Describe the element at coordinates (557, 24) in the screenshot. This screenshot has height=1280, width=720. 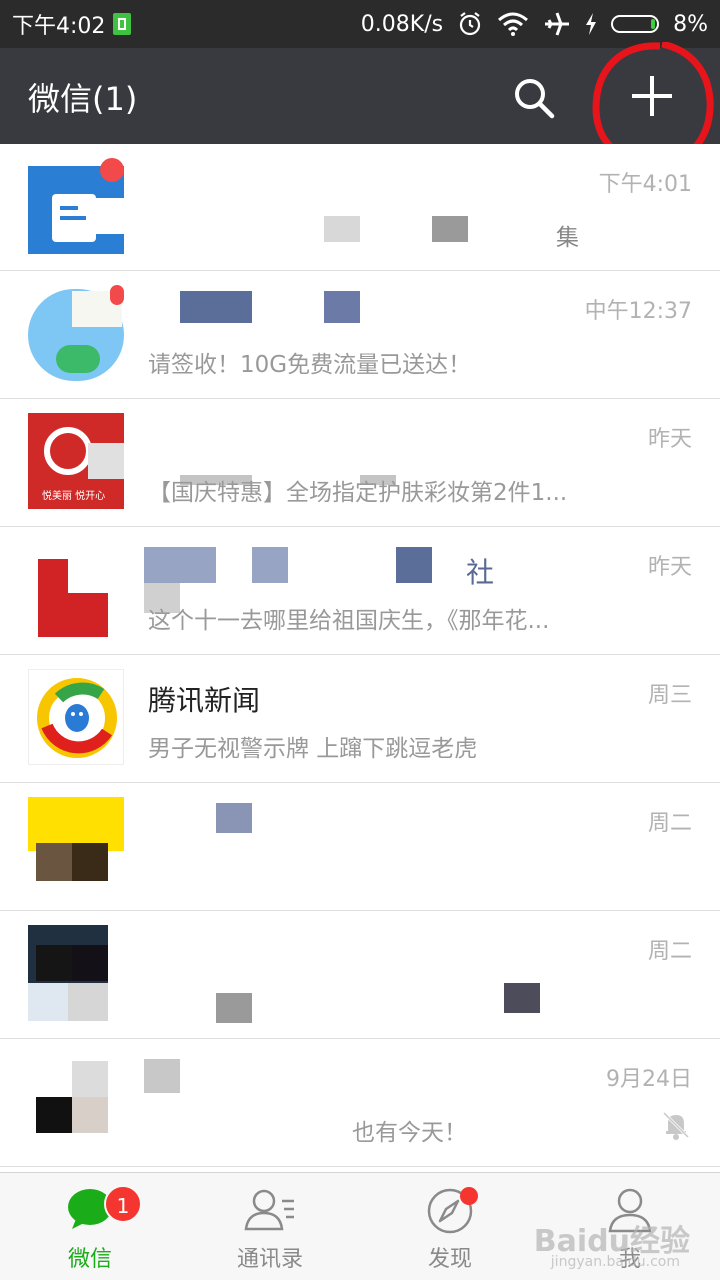
I see `airplane-icon` at that location.